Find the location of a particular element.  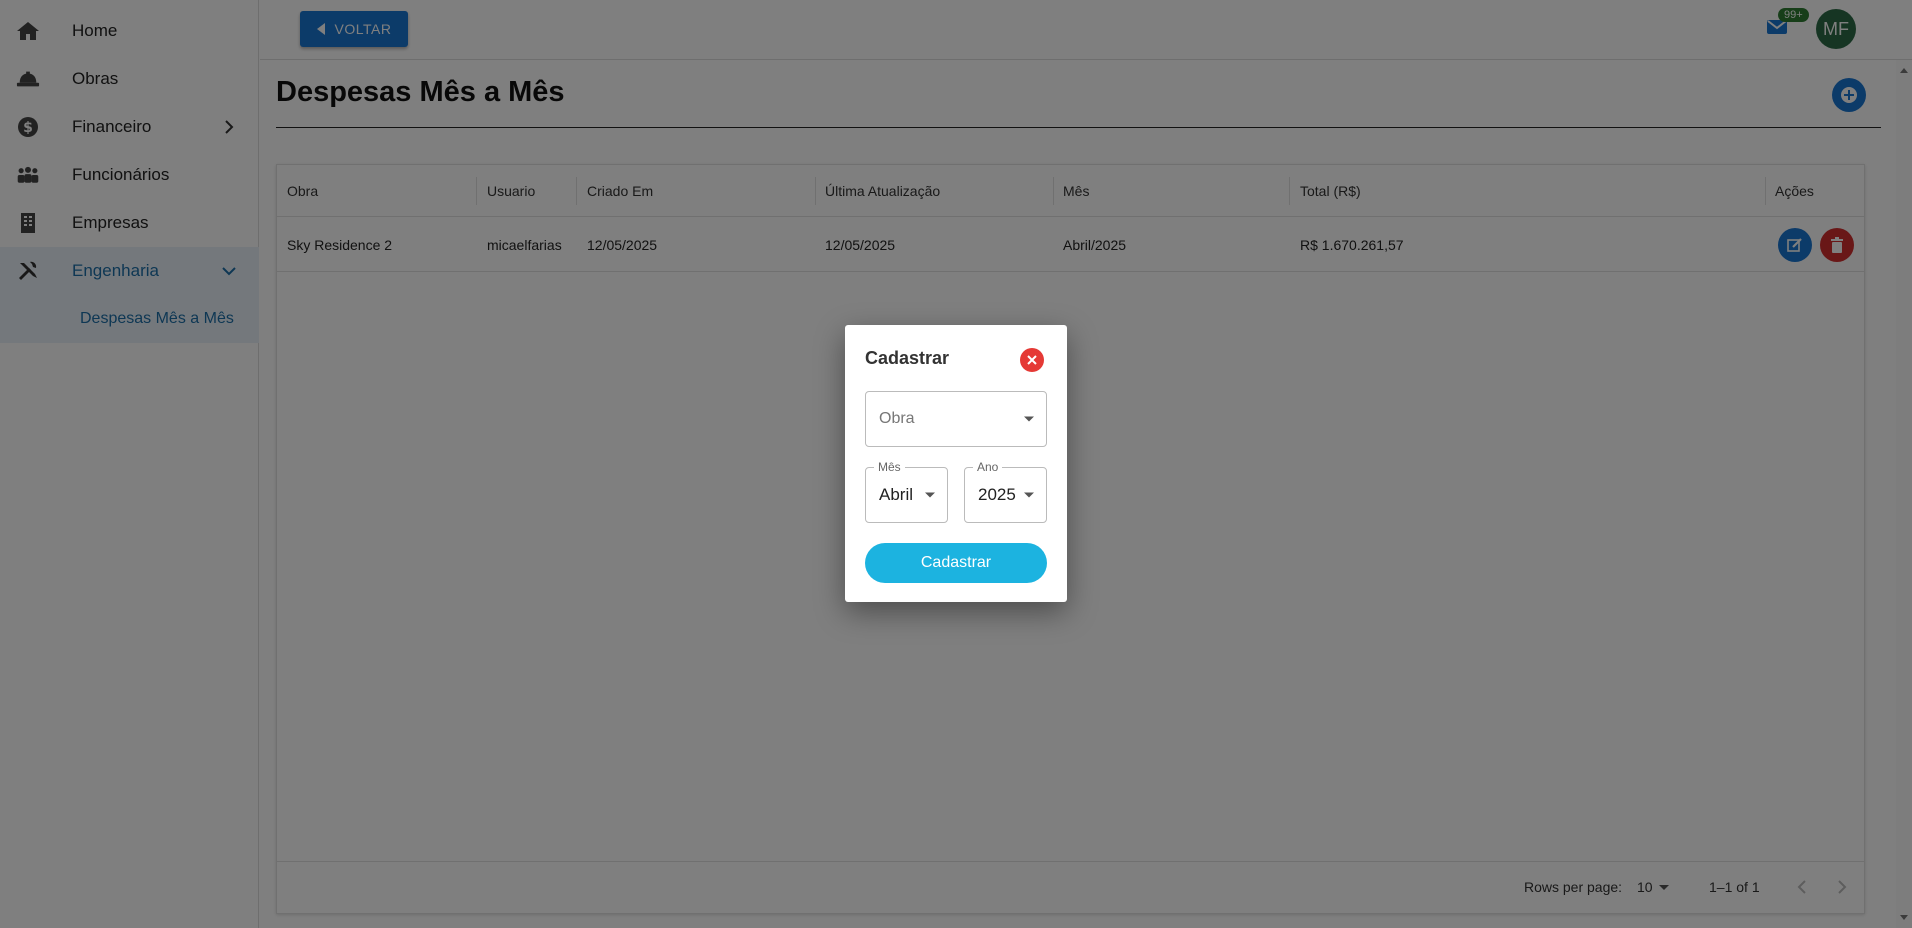

submit-button: Cadastrar is located at coordinates (956, 563).